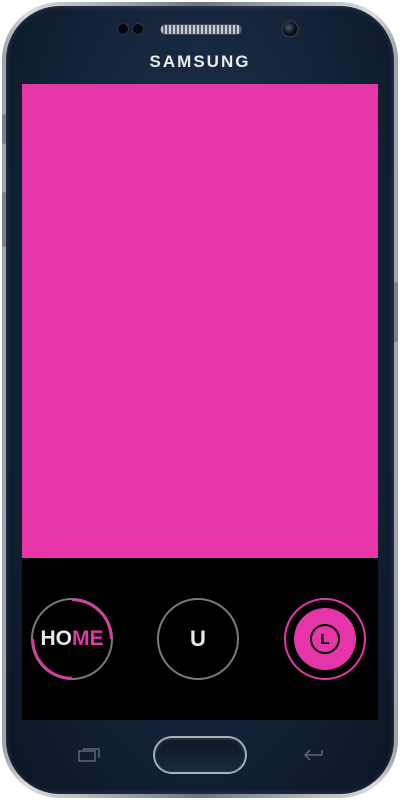 The height and width of the screenshot is (800, 400). I want to click on home-nav-button: HOME, so click(72, 639).